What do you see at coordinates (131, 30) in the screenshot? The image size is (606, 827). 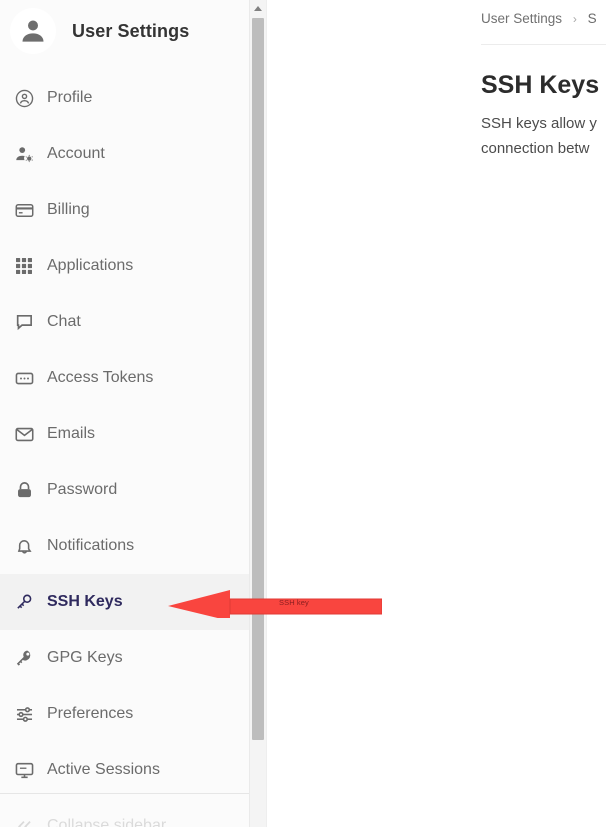 I see `page-title-user-settings: User Settings` at bounding box center [131, 30].